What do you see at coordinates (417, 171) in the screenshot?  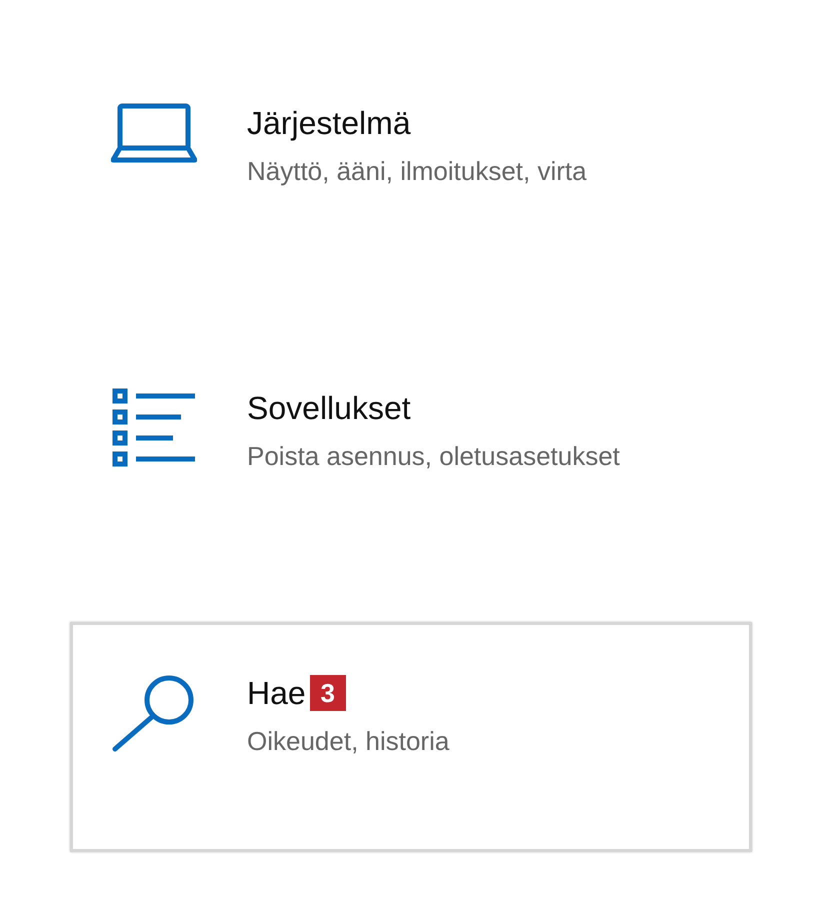 I see `tile-description: Näyttö, ääni, ilmoitukset, virta` at bounding box center [417, 171].